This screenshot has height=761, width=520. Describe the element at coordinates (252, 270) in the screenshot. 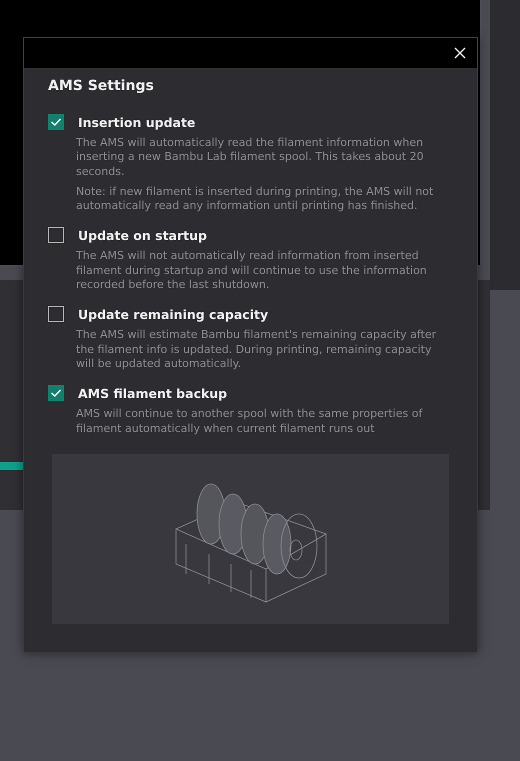

I see `option-description: The AMS will not automatically read information from inserted filament during startup and will continue to use the information recorded before the last shutdown.` at that location.